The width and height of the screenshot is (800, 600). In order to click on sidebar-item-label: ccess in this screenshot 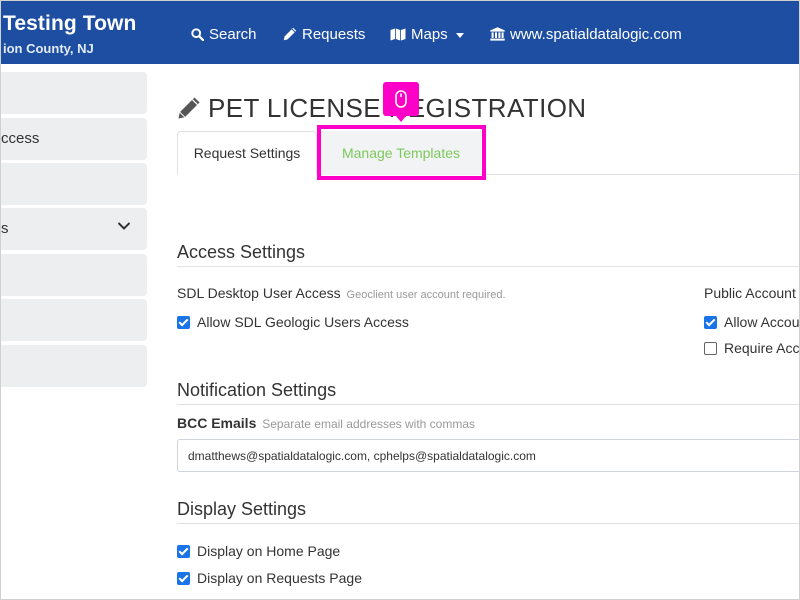, I will do `click(20, 138)`.